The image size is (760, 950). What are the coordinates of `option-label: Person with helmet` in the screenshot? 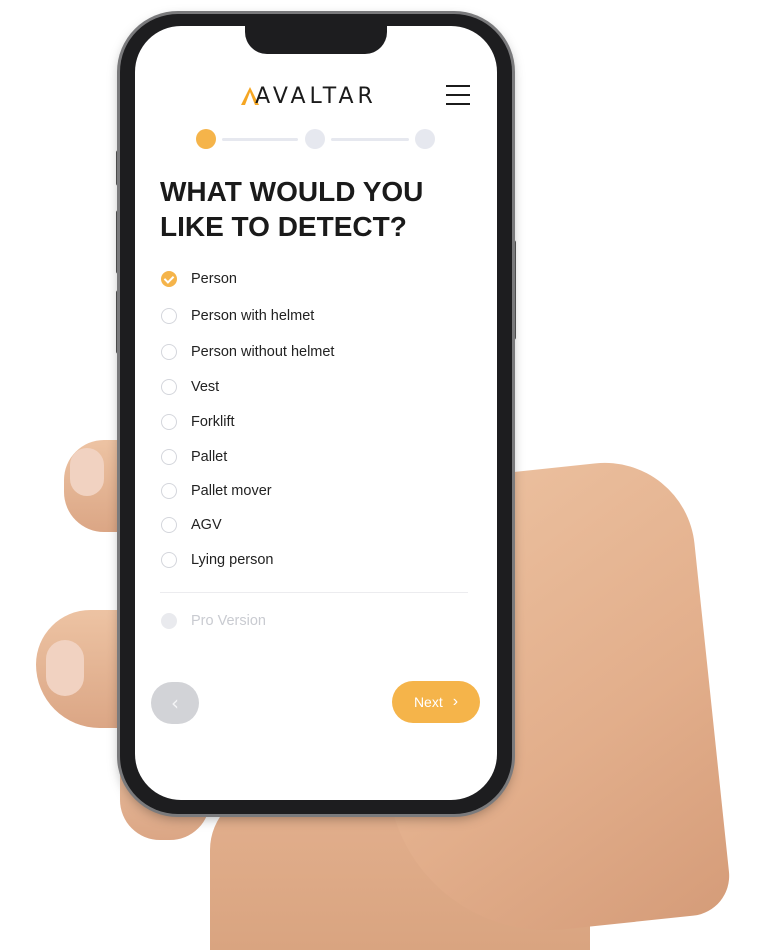 It's located at (253, 316).